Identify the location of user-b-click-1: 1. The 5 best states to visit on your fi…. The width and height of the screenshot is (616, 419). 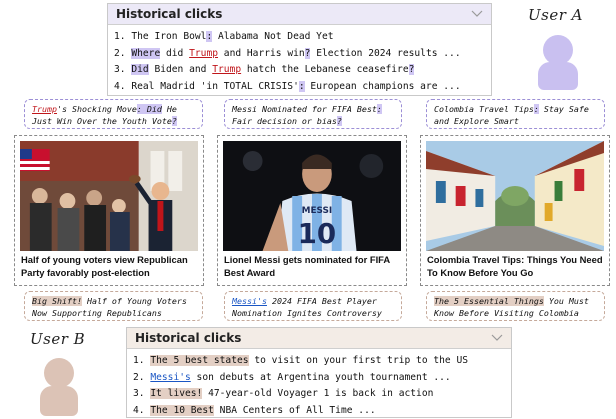
(322, 361).